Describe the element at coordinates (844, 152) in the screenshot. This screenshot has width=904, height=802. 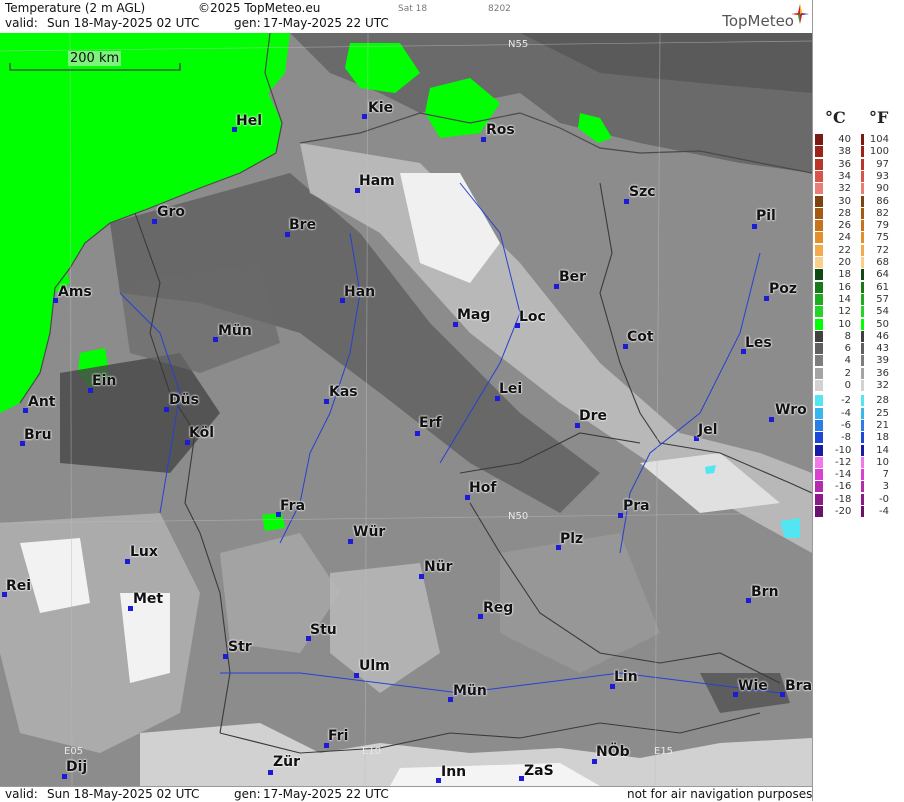
I see `legend-celsius-value: 38` at that location.